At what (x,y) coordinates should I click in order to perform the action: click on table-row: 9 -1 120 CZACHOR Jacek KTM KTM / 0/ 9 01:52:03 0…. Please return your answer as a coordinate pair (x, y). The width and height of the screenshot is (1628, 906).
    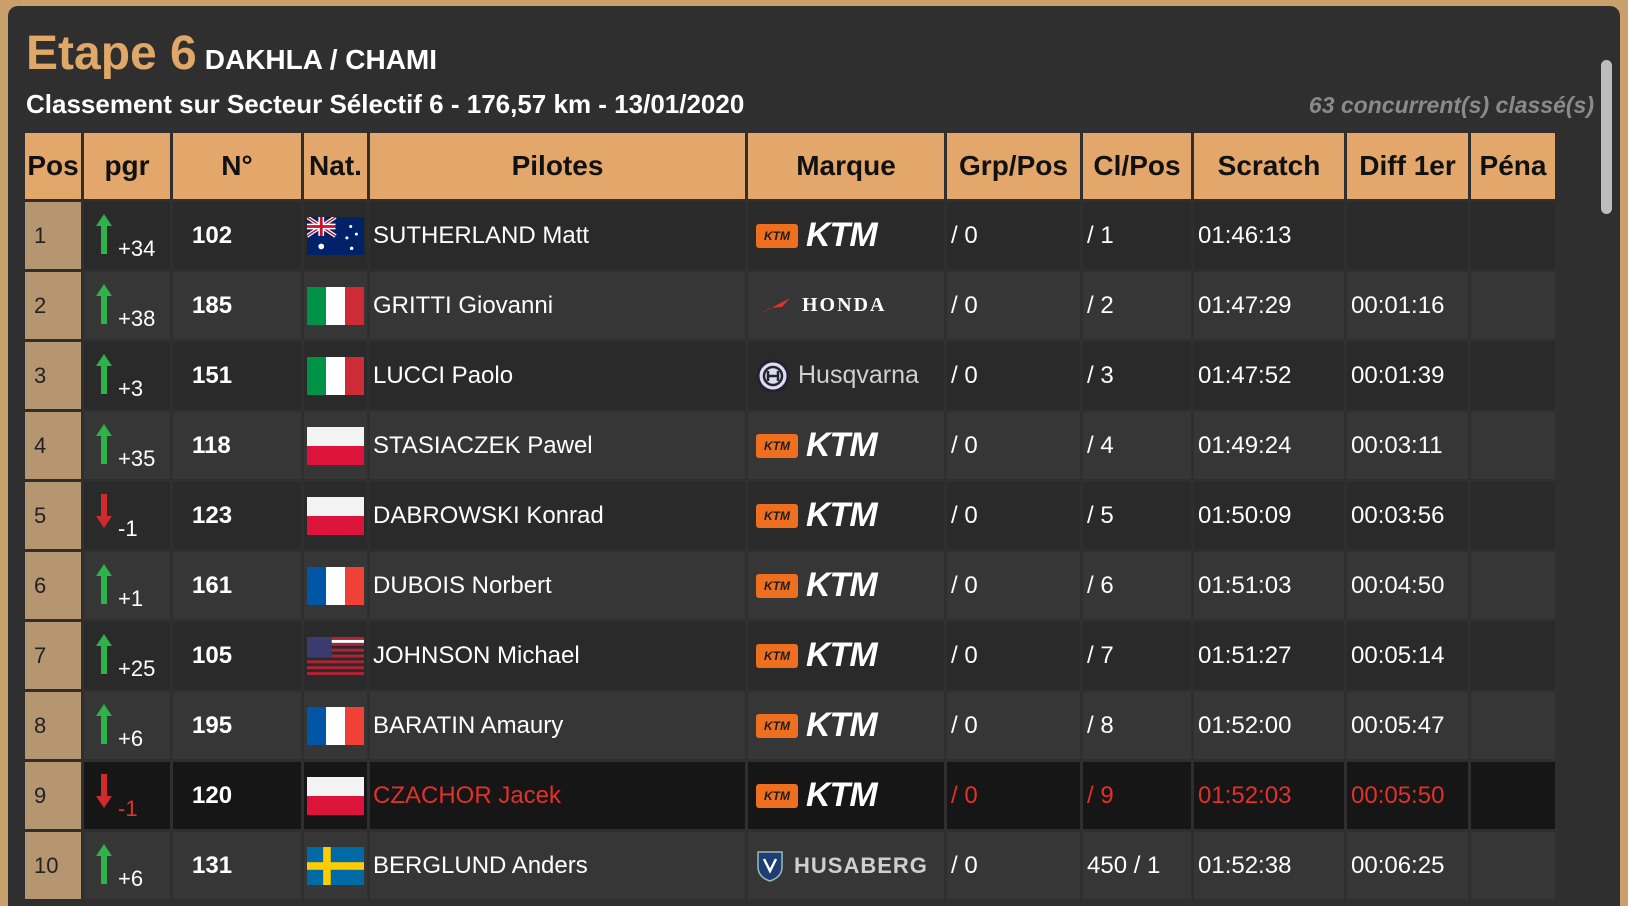
    Looking at the image, I should click on (808, 797).